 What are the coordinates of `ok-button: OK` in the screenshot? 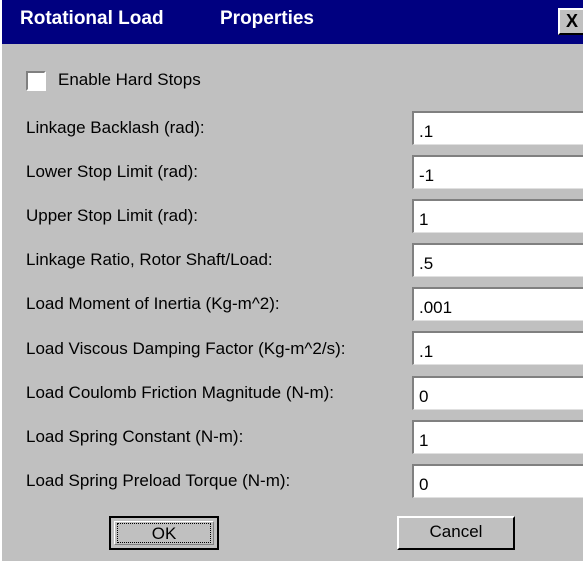 It's located at (164, 533).